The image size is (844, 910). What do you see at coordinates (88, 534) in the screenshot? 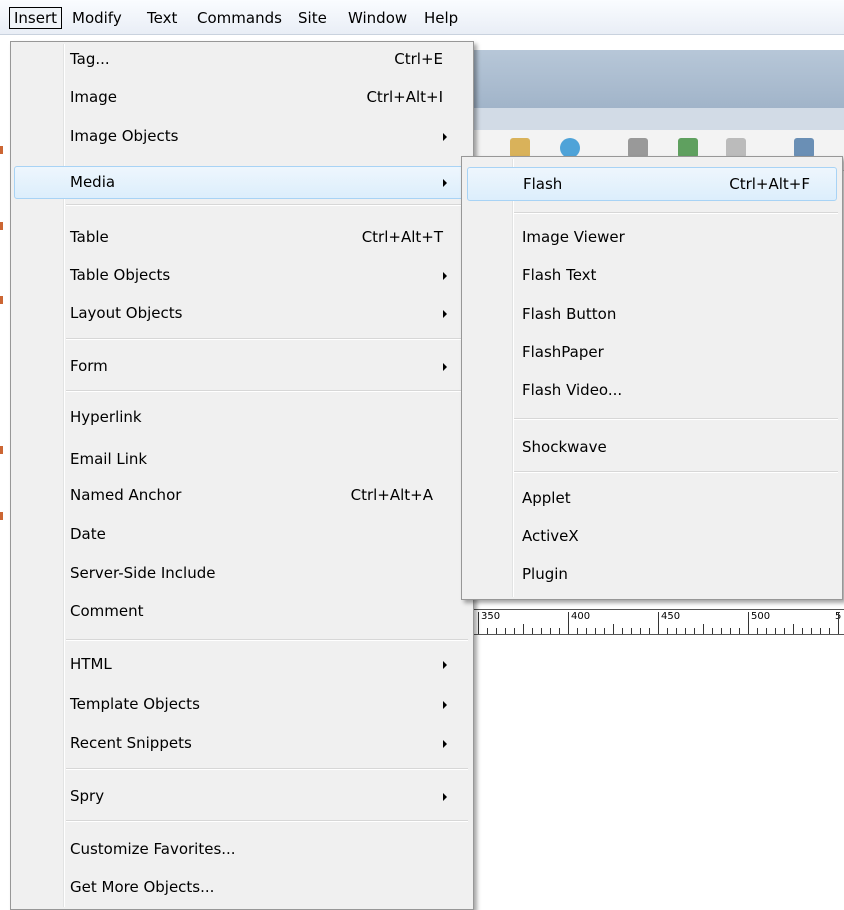
I see `menu-item-label: Date` at bounding box center [88, 534].